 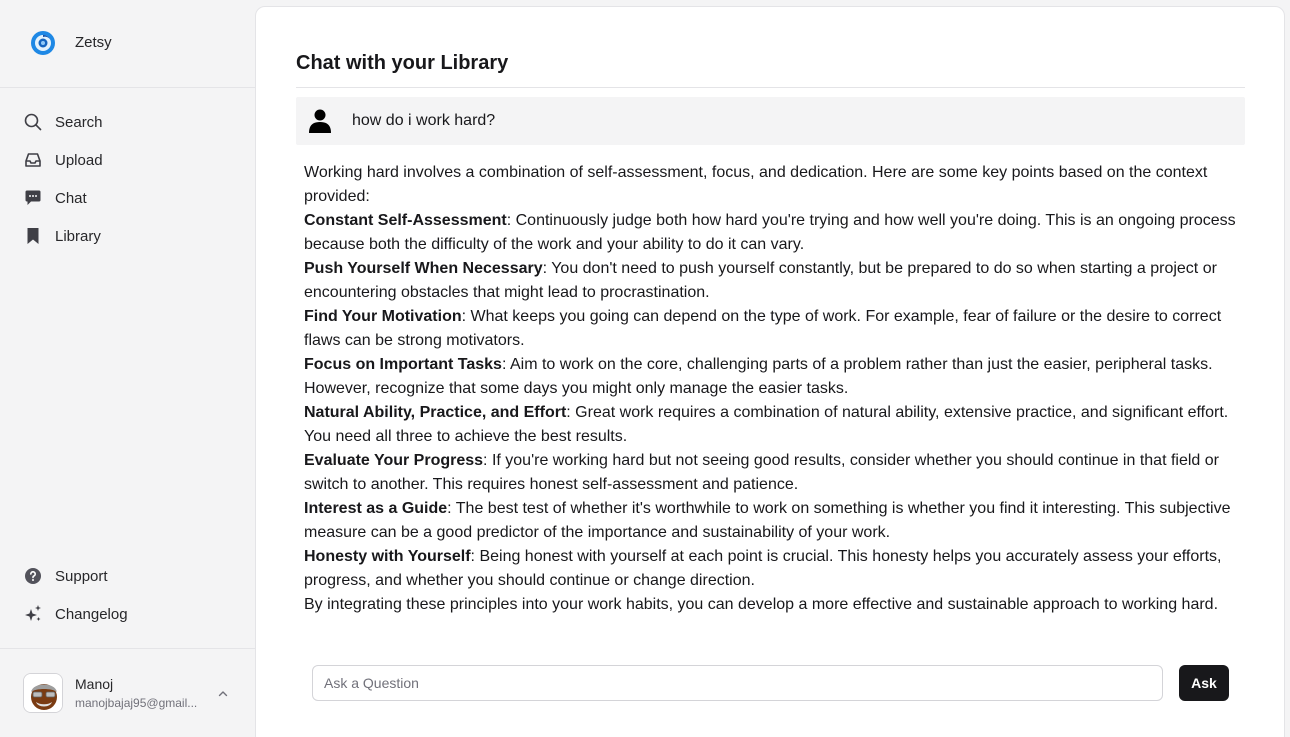 What do you see at coordinates (424, 120) in the screenshot?
I see `question-text: how do i work hard?` at bounding box center [424, 120].